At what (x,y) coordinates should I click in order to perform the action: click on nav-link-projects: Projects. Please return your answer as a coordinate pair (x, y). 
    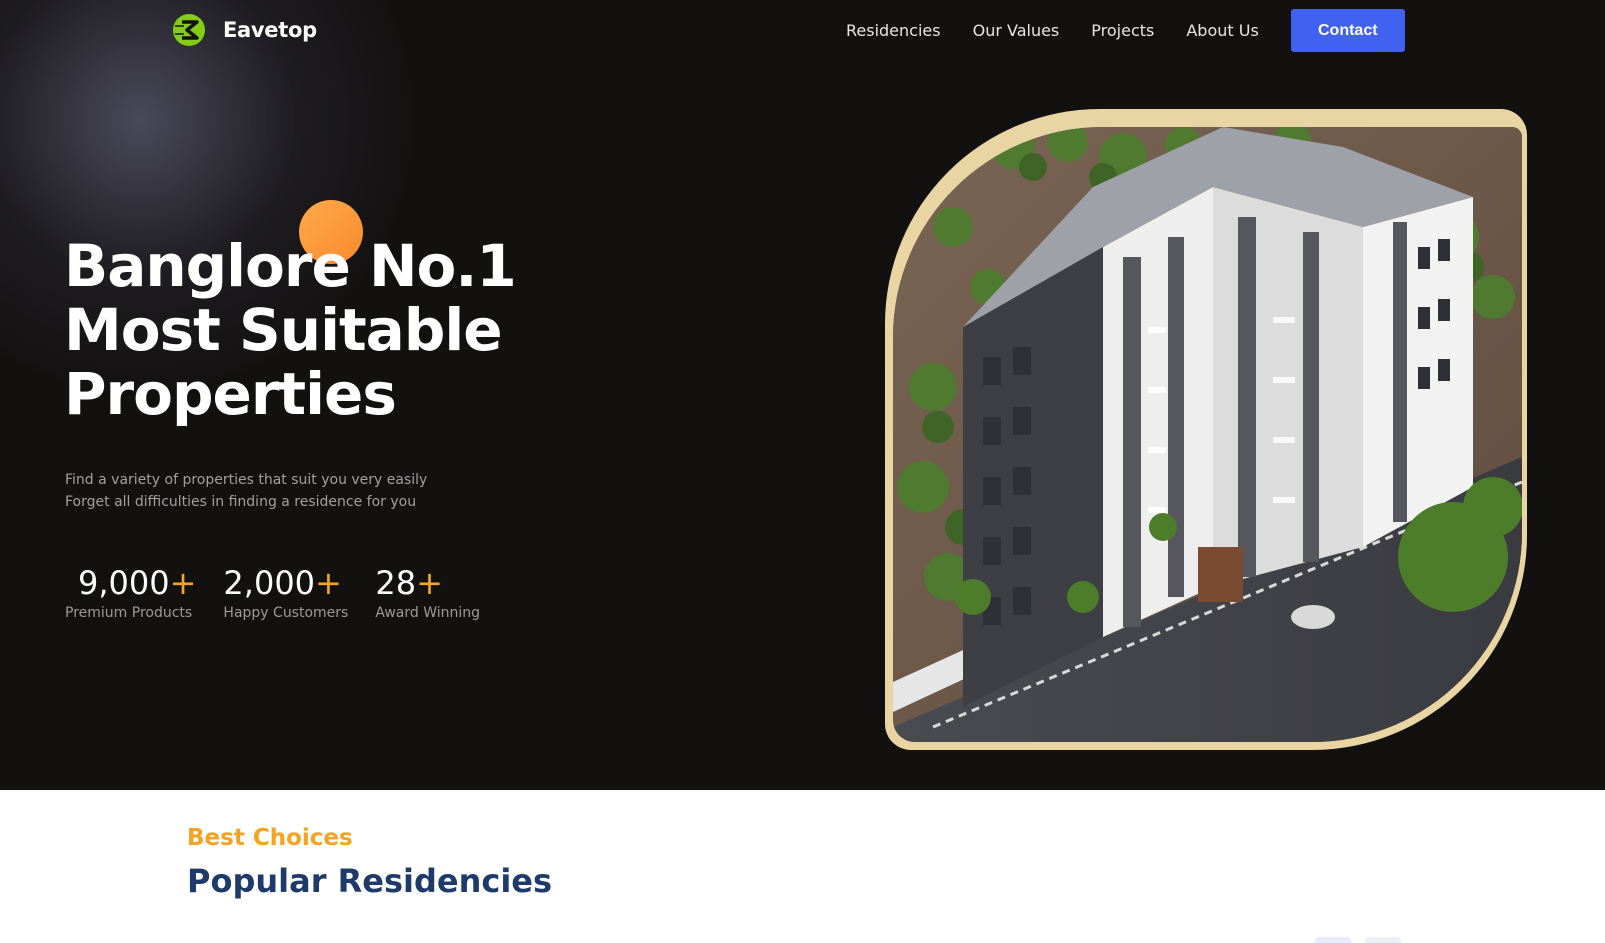
    Looking at the image, I should click on (1122, 30).